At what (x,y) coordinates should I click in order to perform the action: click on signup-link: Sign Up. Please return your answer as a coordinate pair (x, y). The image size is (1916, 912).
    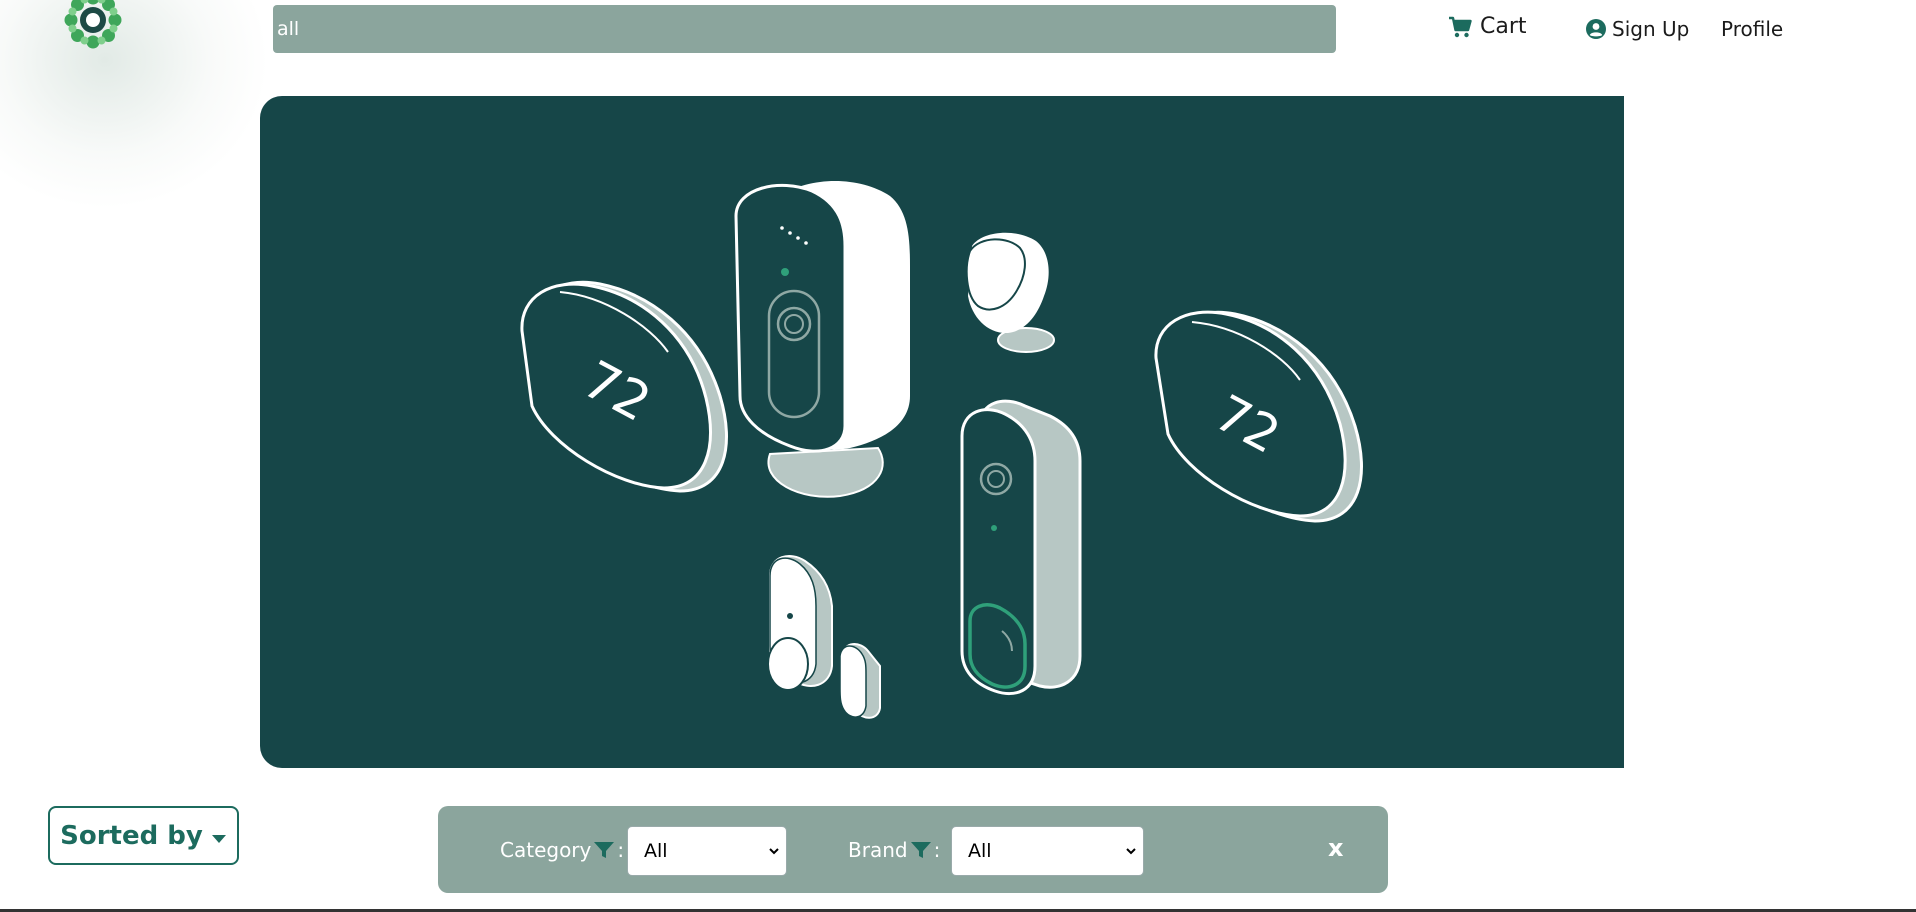
    Looking at the image, I should click on (1637, 29).